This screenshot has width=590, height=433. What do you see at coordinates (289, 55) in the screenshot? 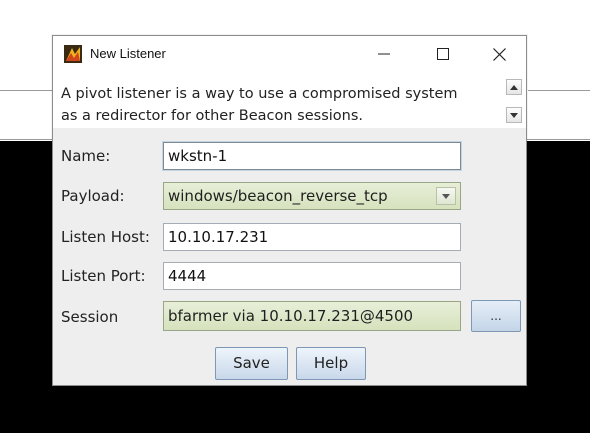
I see `title-bar: New Listener` at bounding box center [289, 55].